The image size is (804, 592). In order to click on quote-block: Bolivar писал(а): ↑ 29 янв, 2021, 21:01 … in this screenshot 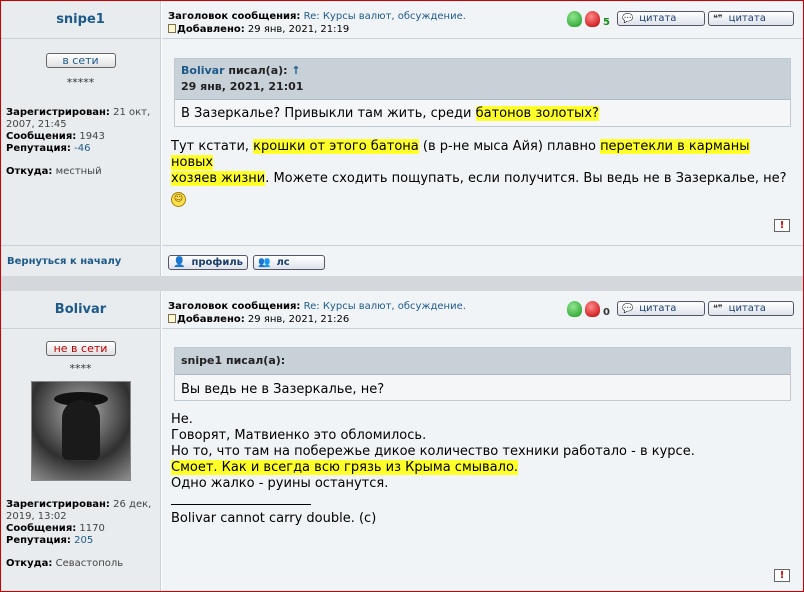, I will do `click(482, 92)`.